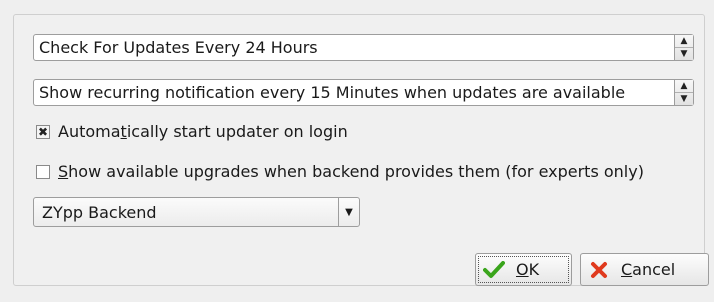 The width and height of the screenshot is (714, 302). Describe the element at coordinates (599, 270) in the screenshot. I see `cancel-x-icon` at that location.